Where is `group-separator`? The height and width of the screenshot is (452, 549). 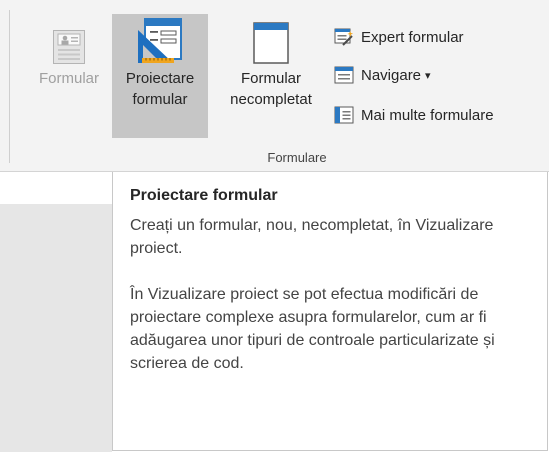
group-separator is located at coordinates (9, 86).